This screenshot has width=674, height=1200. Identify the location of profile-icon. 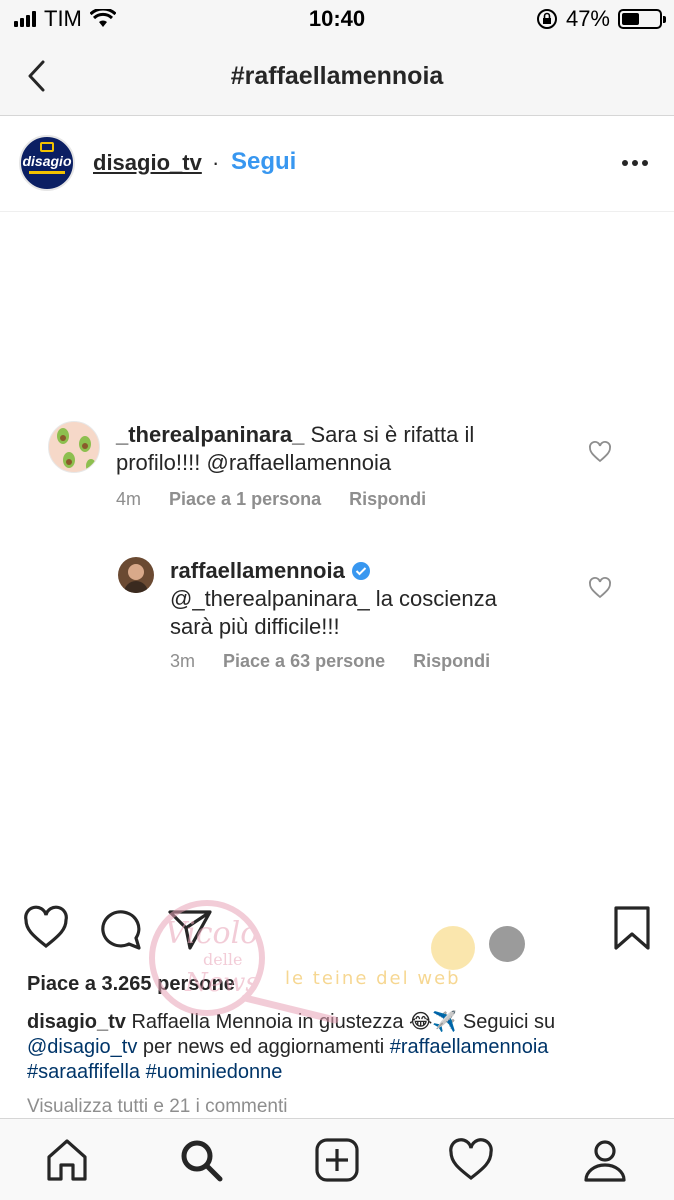
(605, 1160).